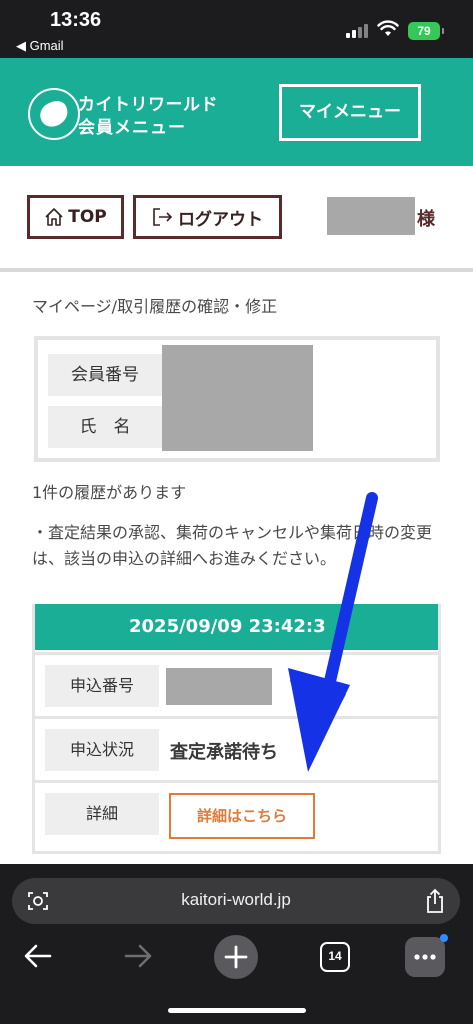 The height and width of the screenshot is (1024, 473). I want to click on status-time: 13:36, so click(76, 20).